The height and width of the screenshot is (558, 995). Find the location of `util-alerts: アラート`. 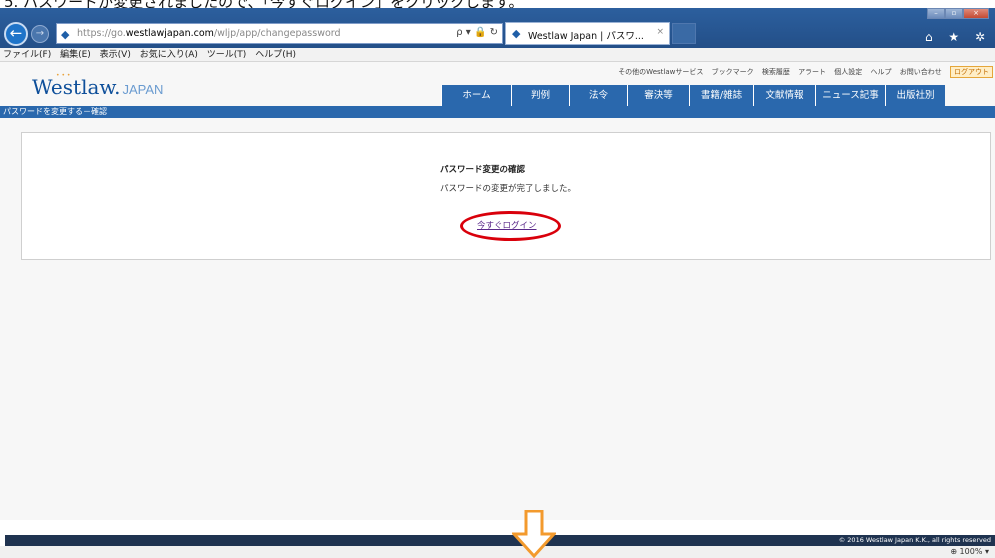

util-alerts: アラート is located at coordinates (812, 72).